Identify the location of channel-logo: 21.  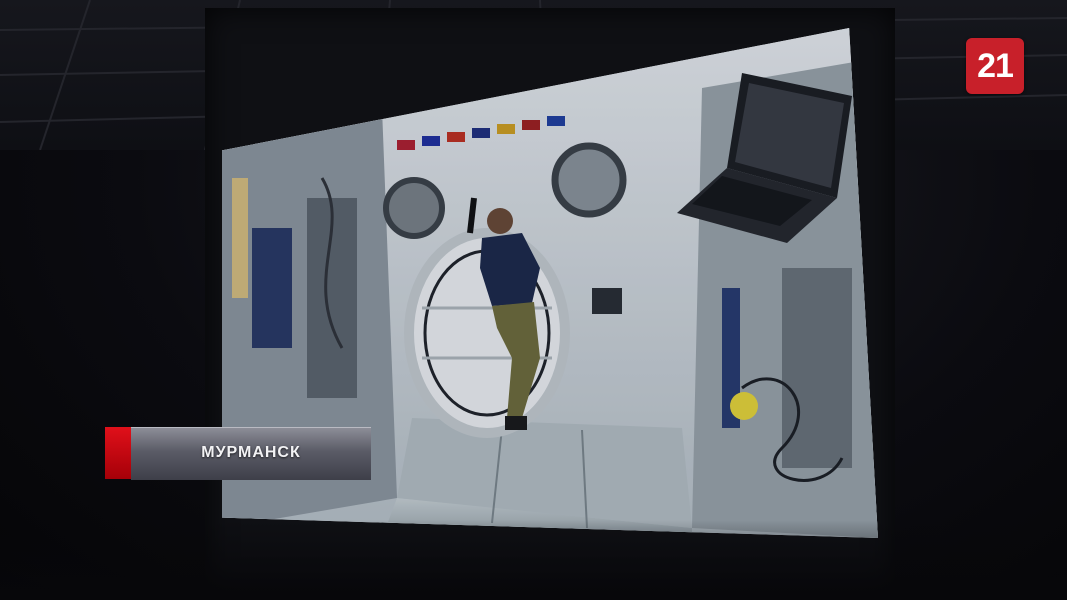
(995, 66).